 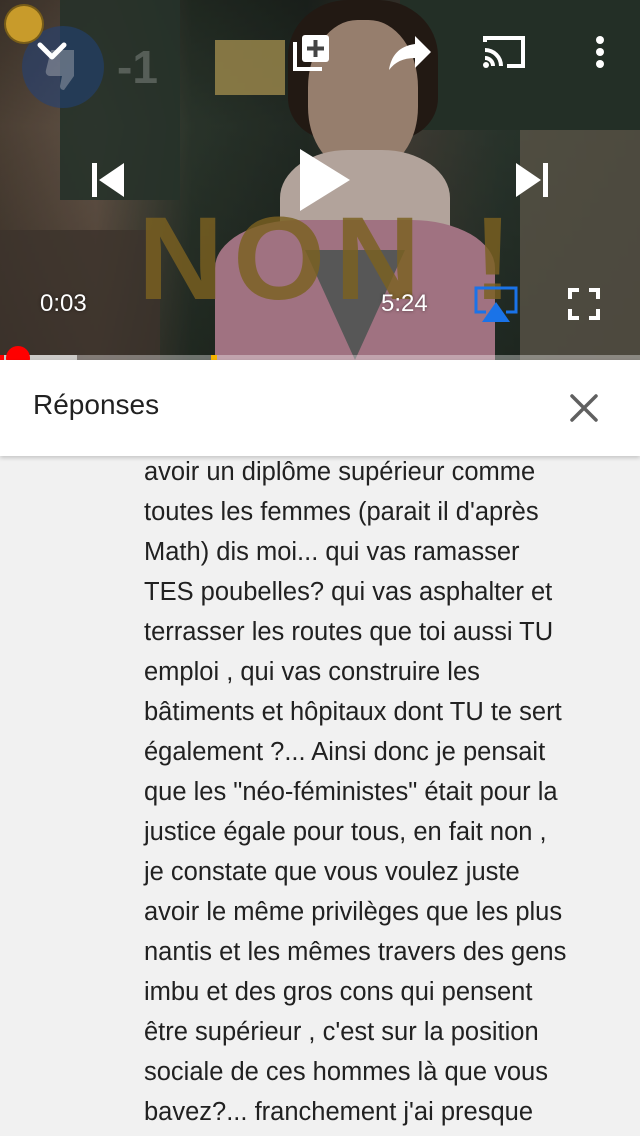 What do you see at coordinates (353, 712) in the screenshot?
I see `comment-line: bâtiments et hôpitaux dont TU te sert` at bounding box center [353, 712].